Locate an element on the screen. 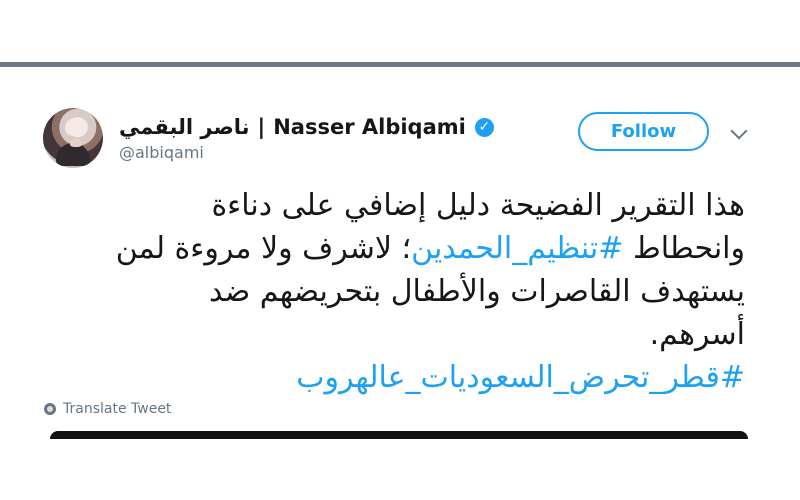  verified-badge-icon: ✓ is located at coordinates (484, 127).